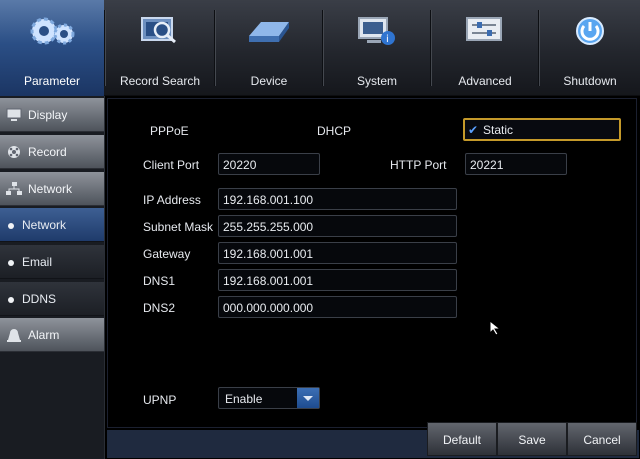 The height and width of the screenshot is (459, 640). Describe the element at coordinates (473, 130) in the screenshot. I see `checkmark-icon: ✔` at that location.